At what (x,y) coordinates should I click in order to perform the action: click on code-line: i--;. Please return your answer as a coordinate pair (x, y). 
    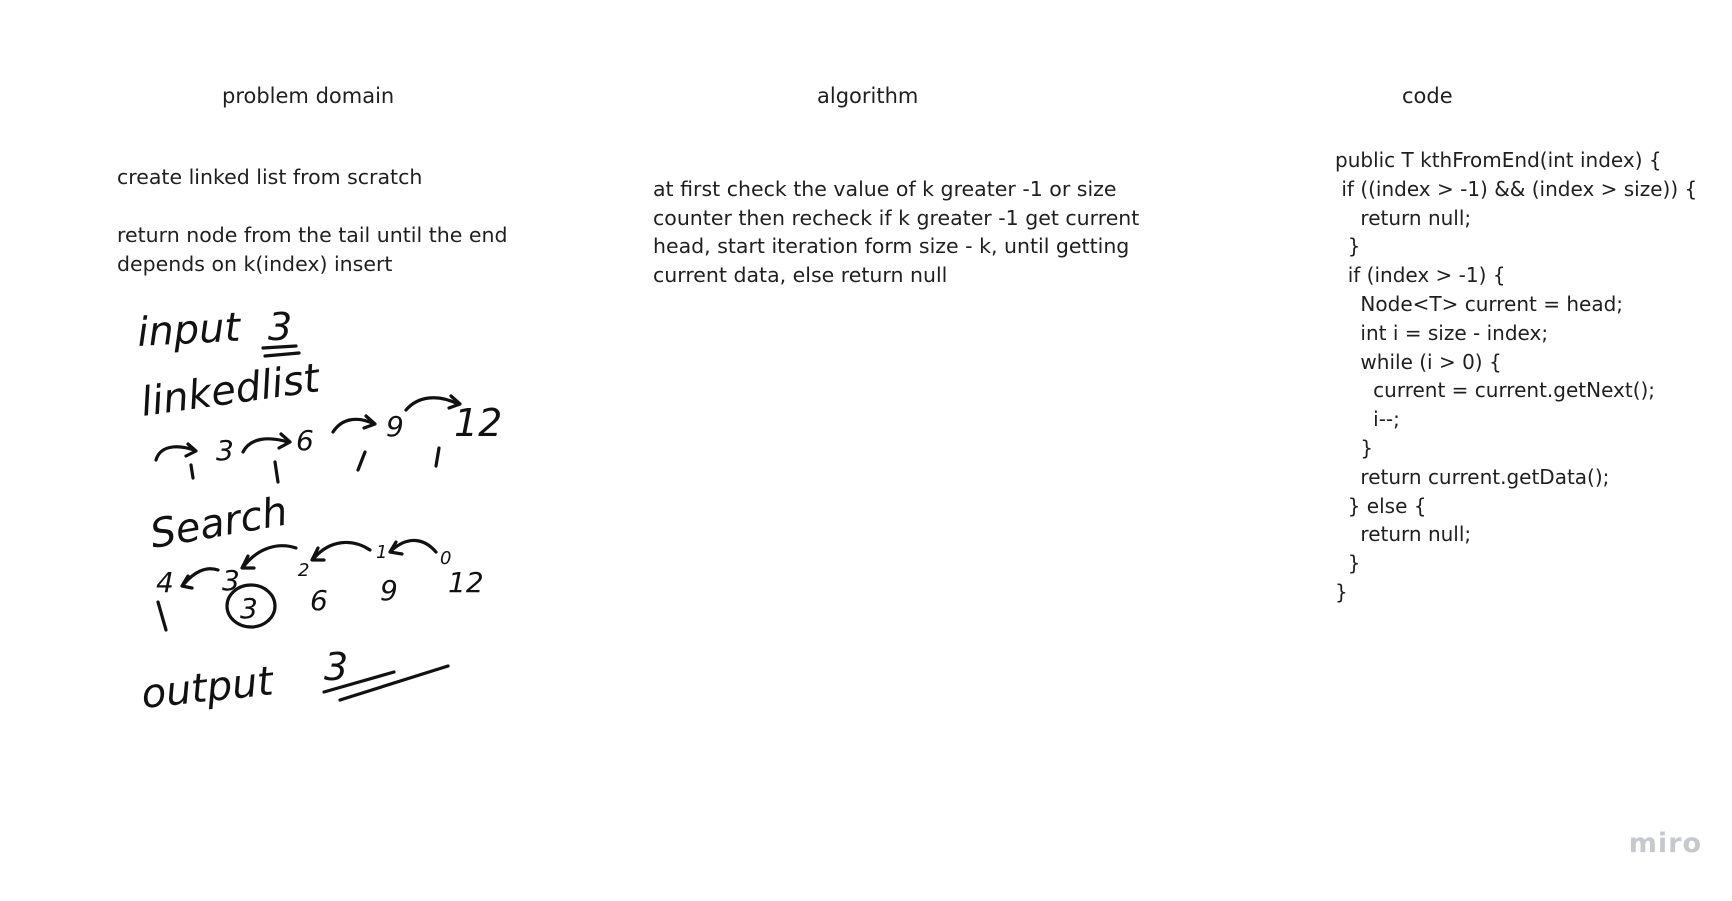
    Looking at the image, I should click on (1367, 419).